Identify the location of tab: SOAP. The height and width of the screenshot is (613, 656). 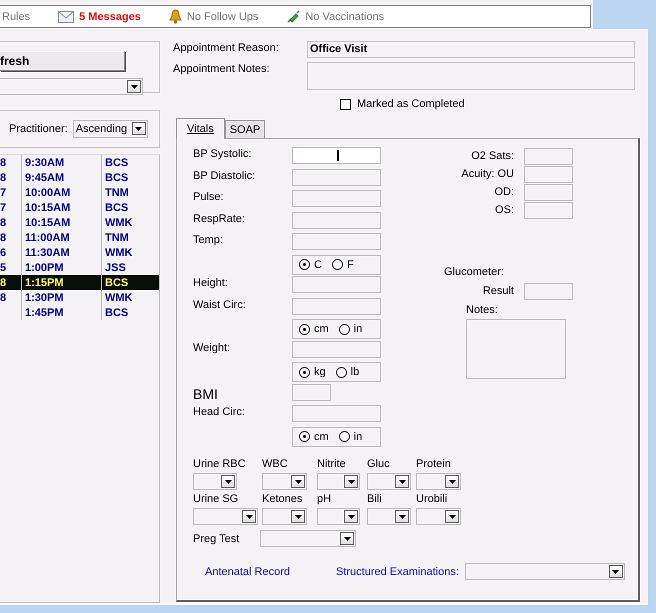
(245, 129).